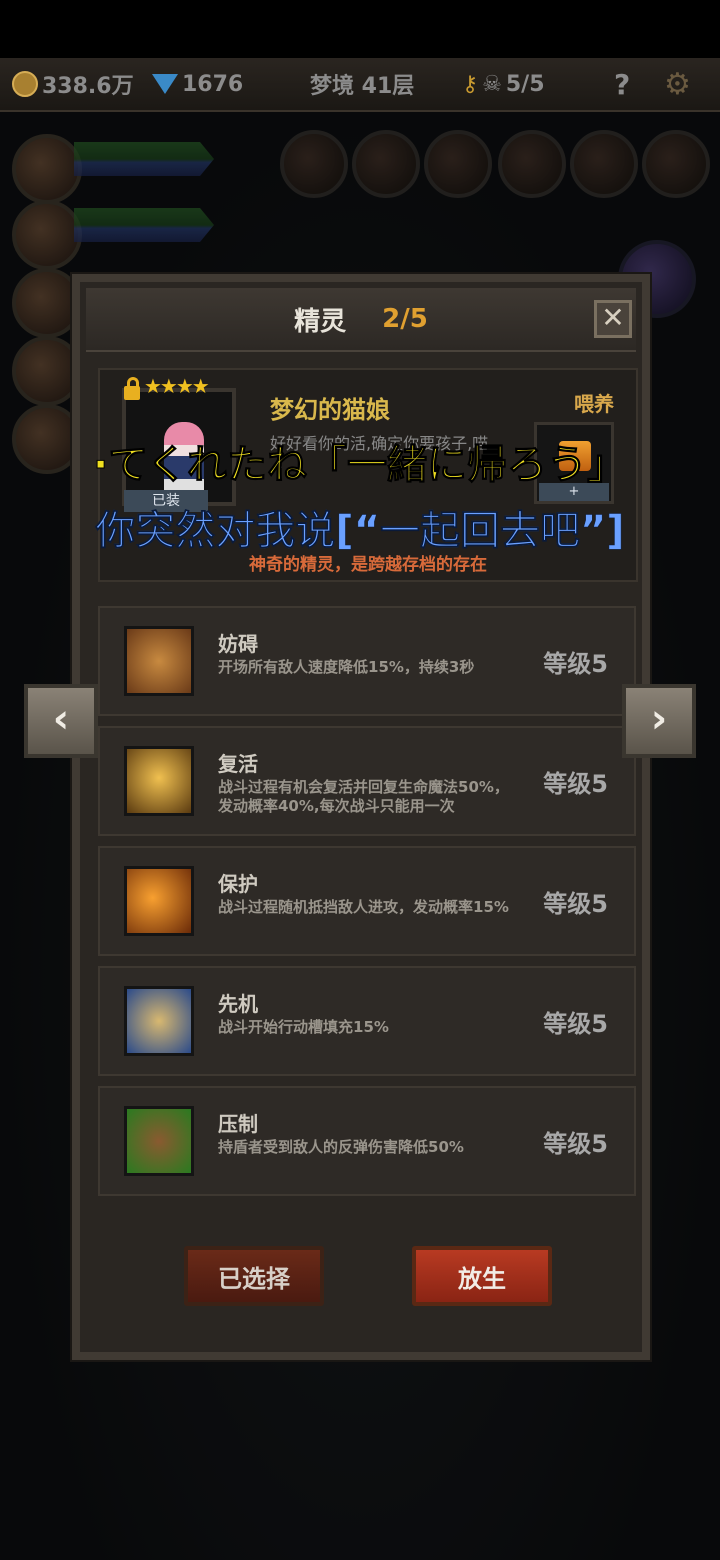 The width and height of the screenshot is (720, 1560). I want to click on chevron-right-icon: ›, so click(659, 719).